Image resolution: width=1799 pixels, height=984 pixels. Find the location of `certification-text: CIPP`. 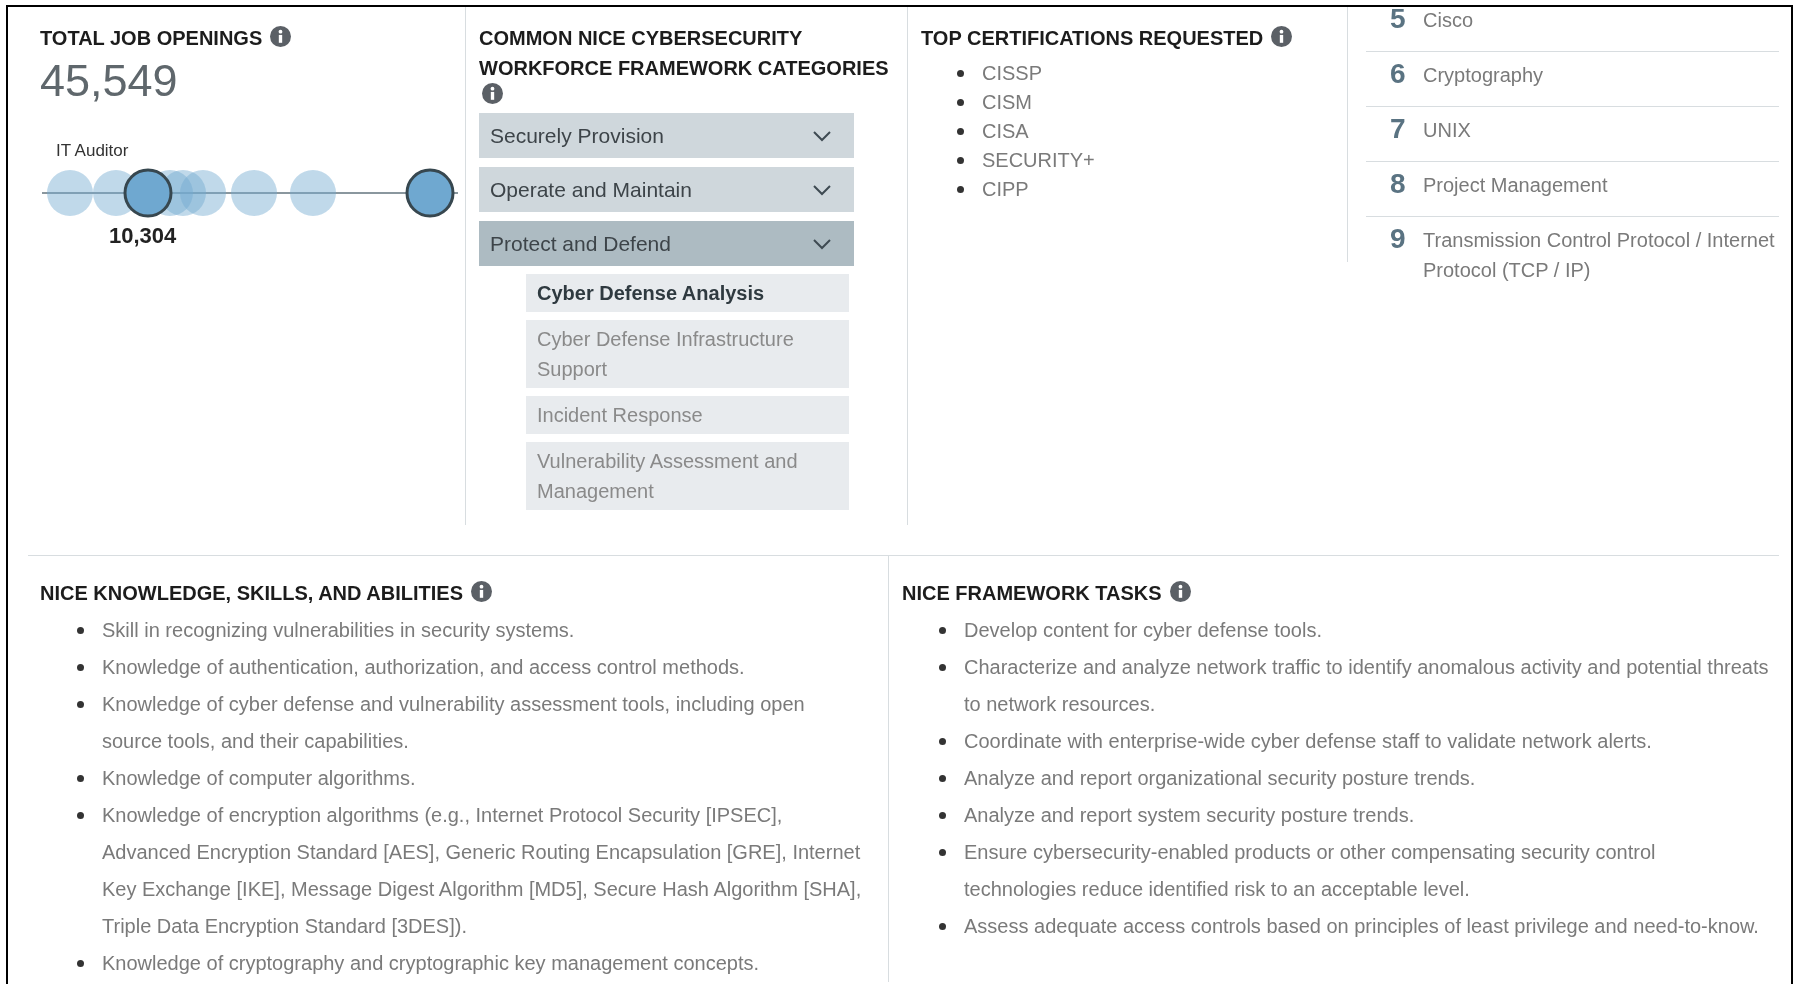

certification-text: CIPP is located at coordinates (1005, 189).